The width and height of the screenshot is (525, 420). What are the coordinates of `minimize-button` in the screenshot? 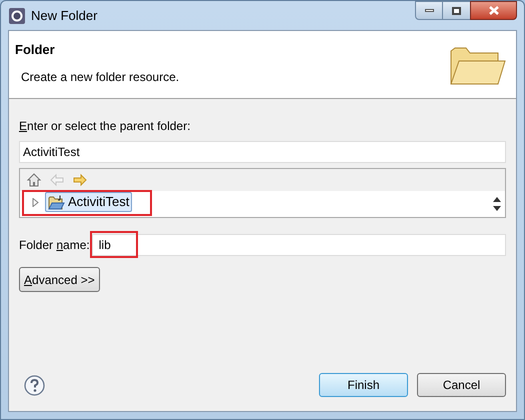 It's located at (429, 10).